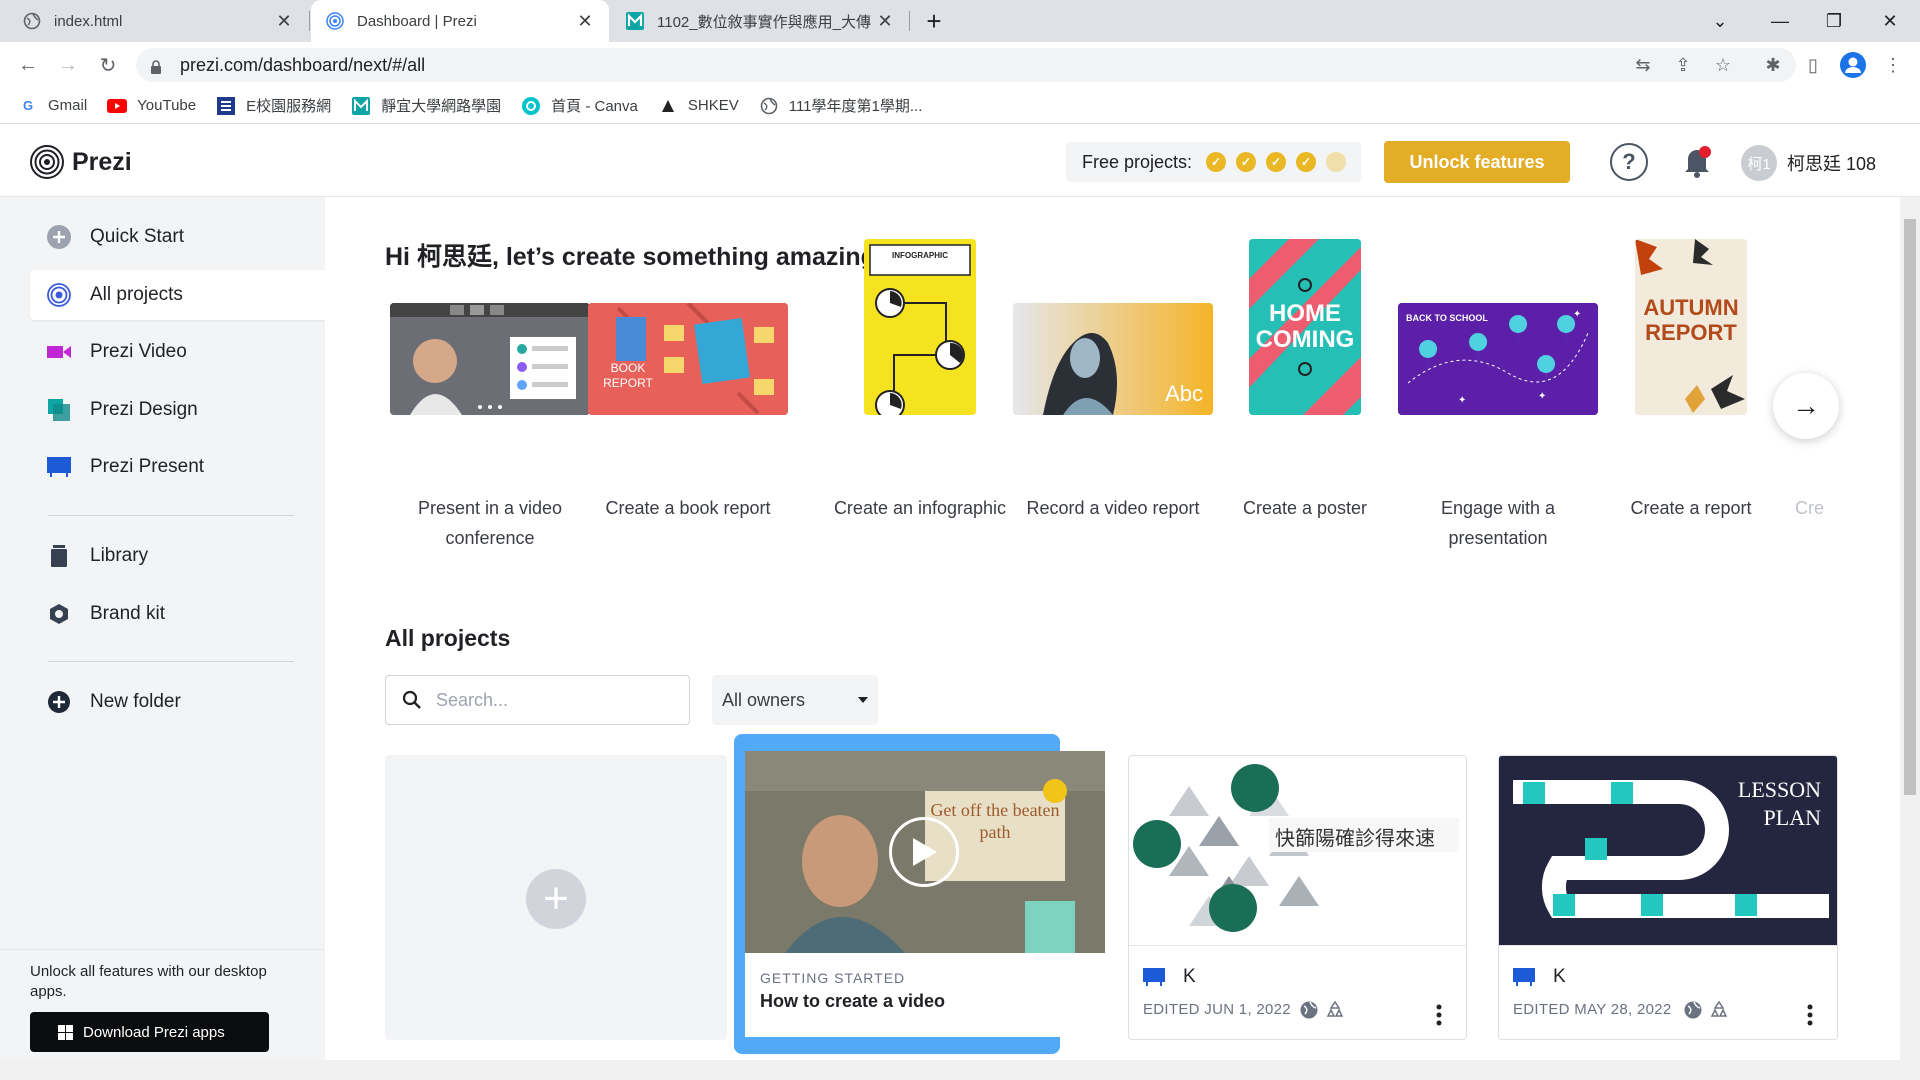  I want to click on public-globe-icon, so click(1693, 1010).